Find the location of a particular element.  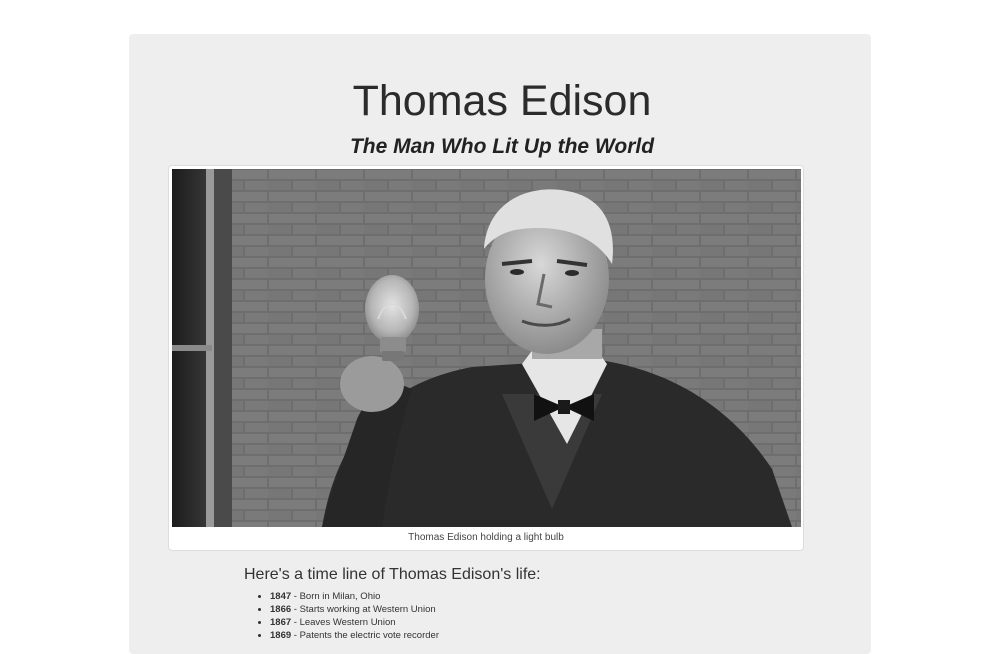

list-item: 1866 - Starts working at Western Union is located at coordinates (354, 609).